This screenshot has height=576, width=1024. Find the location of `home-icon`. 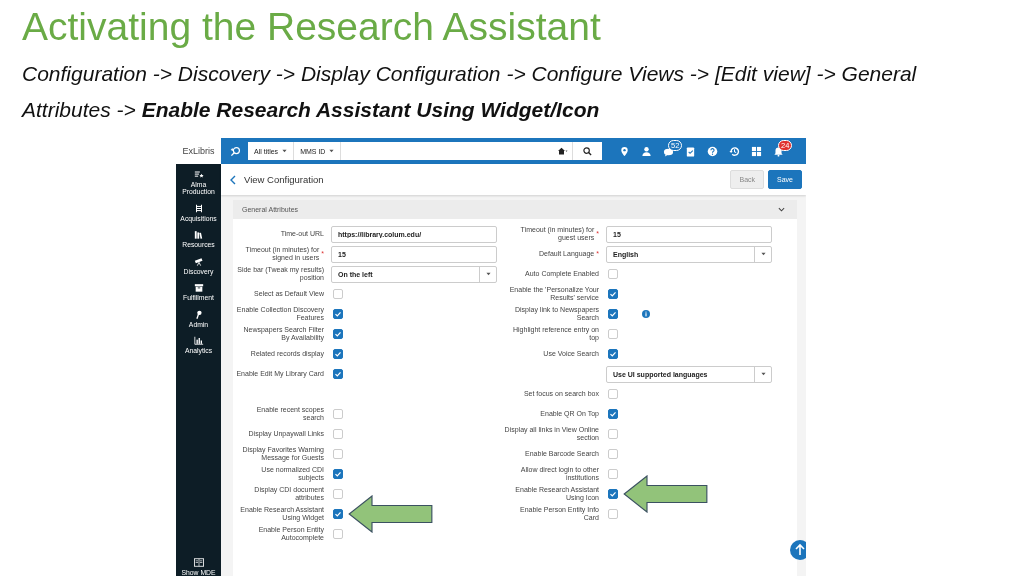

home-icon is located at coordinates (562, 151).